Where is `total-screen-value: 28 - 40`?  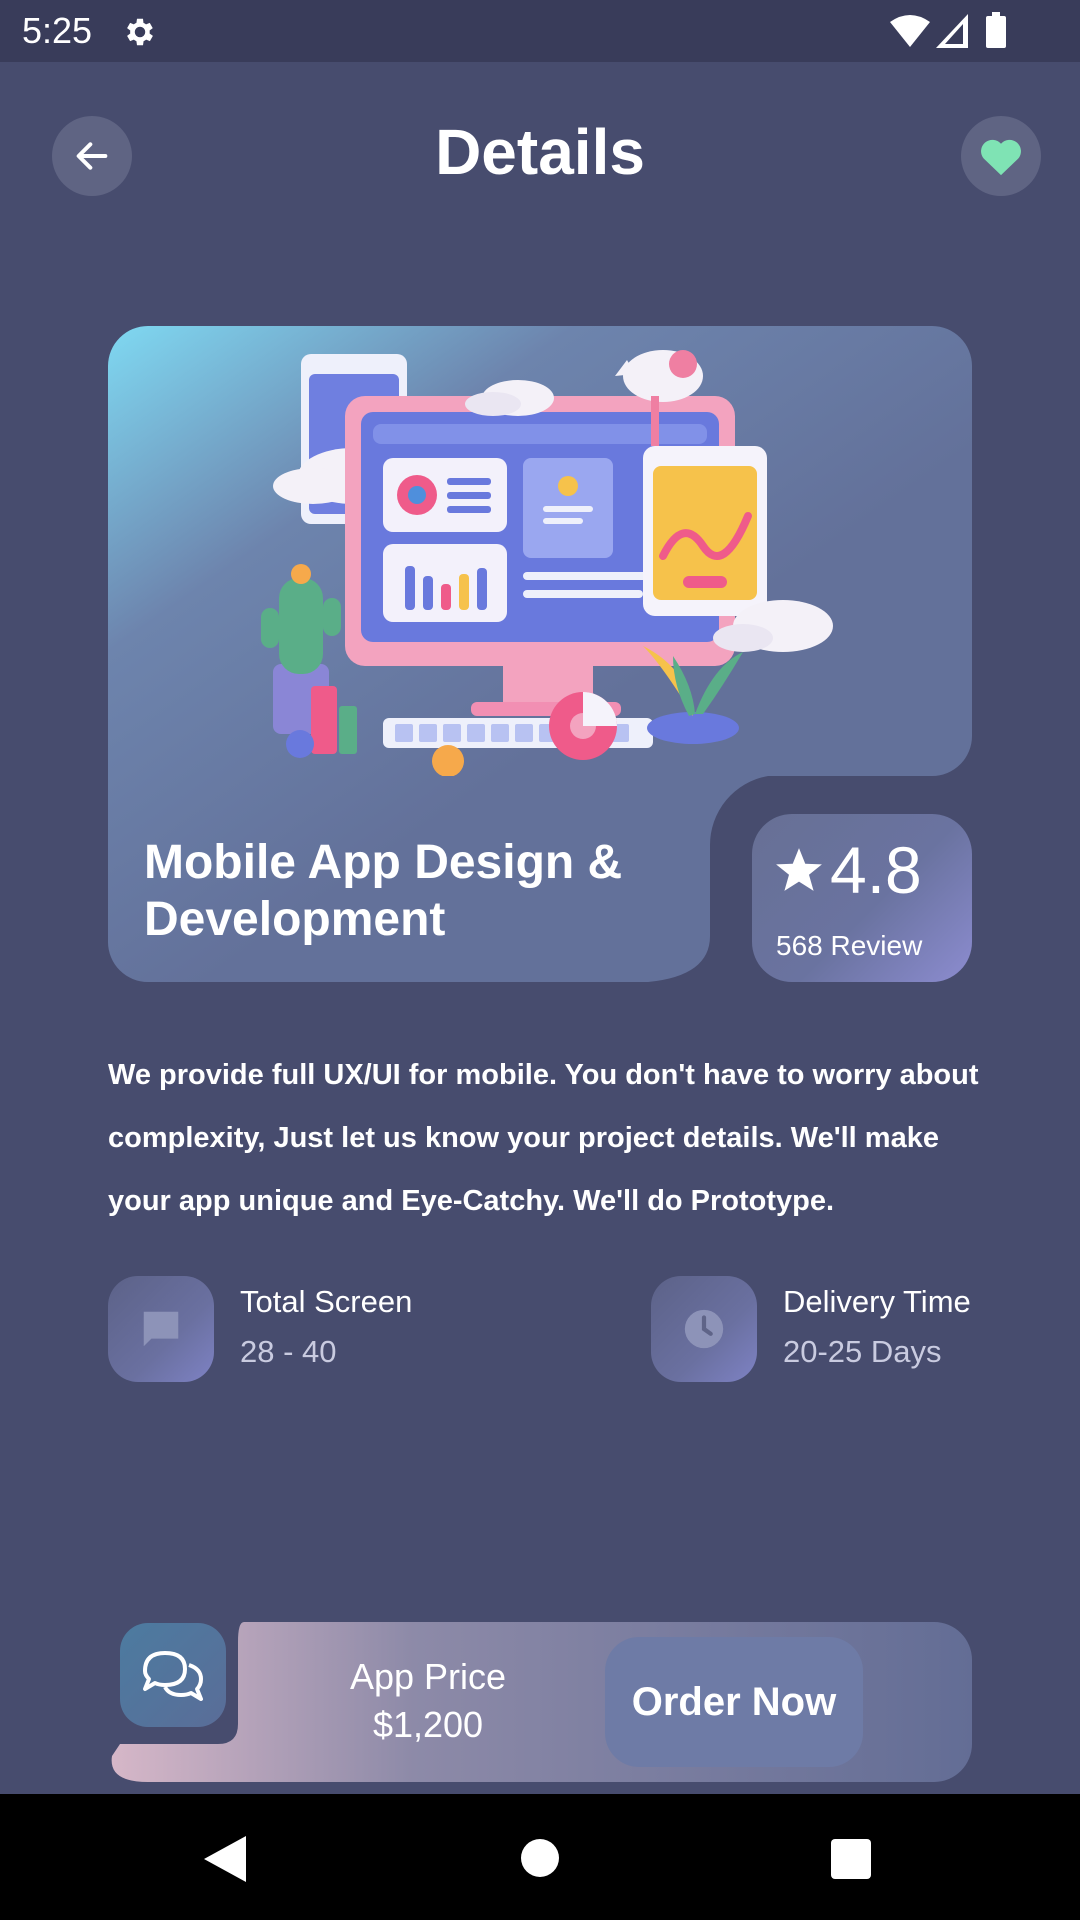 total-screen-value: 28 - 40 is located at coordinates (288, 1351).